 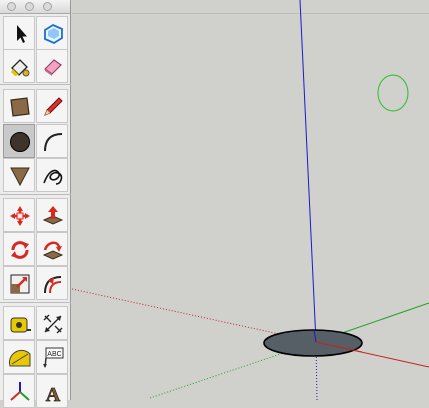 I want to click on make-component-icon, so click(x=53, y=34).